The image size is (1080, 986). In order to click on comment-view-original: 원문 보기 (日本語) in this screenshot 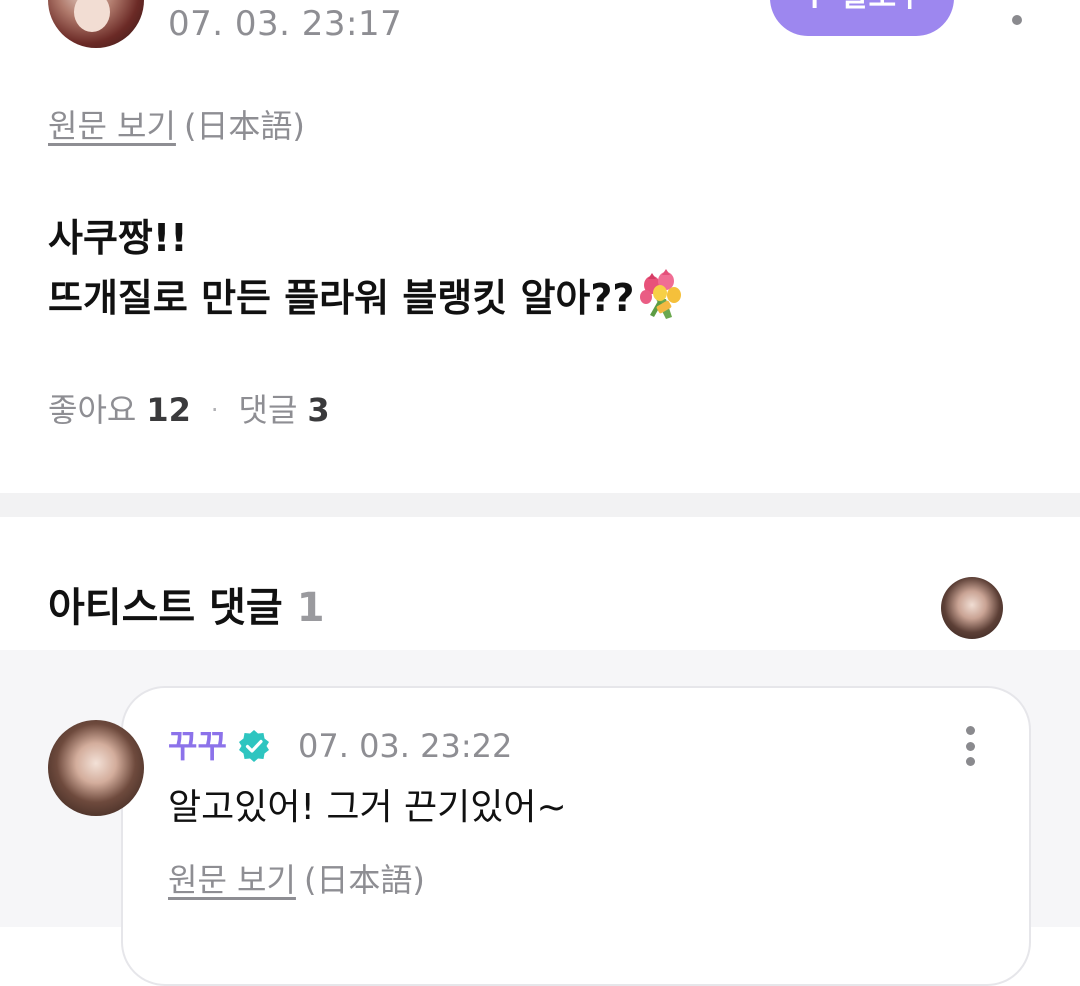, I will do `click(296, 880)`.